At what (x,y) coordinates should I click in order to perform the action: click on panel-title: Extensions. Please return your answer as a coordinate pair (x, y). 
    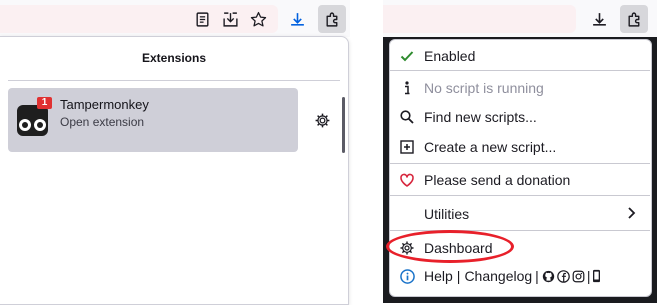
    Looking at the image, I should click on (174, 58).